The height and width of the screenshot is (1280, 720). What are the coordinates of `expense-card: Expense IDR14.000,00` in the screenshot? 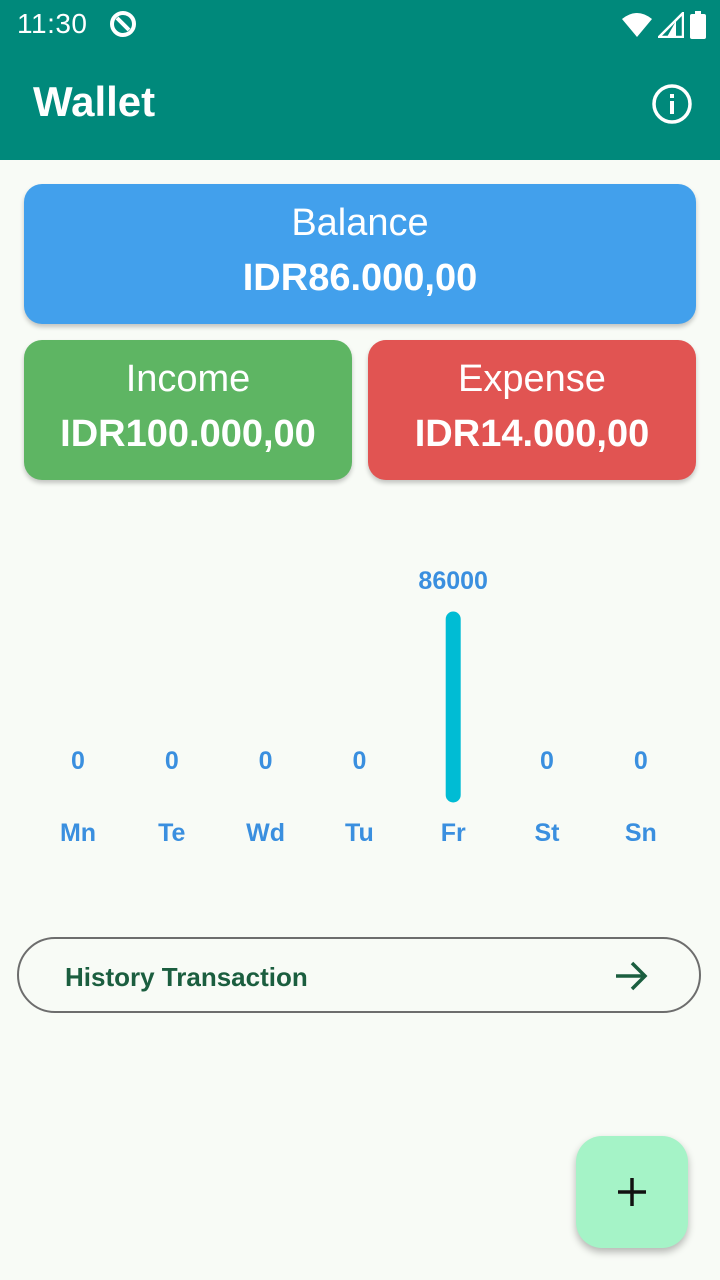 It's located at (532, 410).